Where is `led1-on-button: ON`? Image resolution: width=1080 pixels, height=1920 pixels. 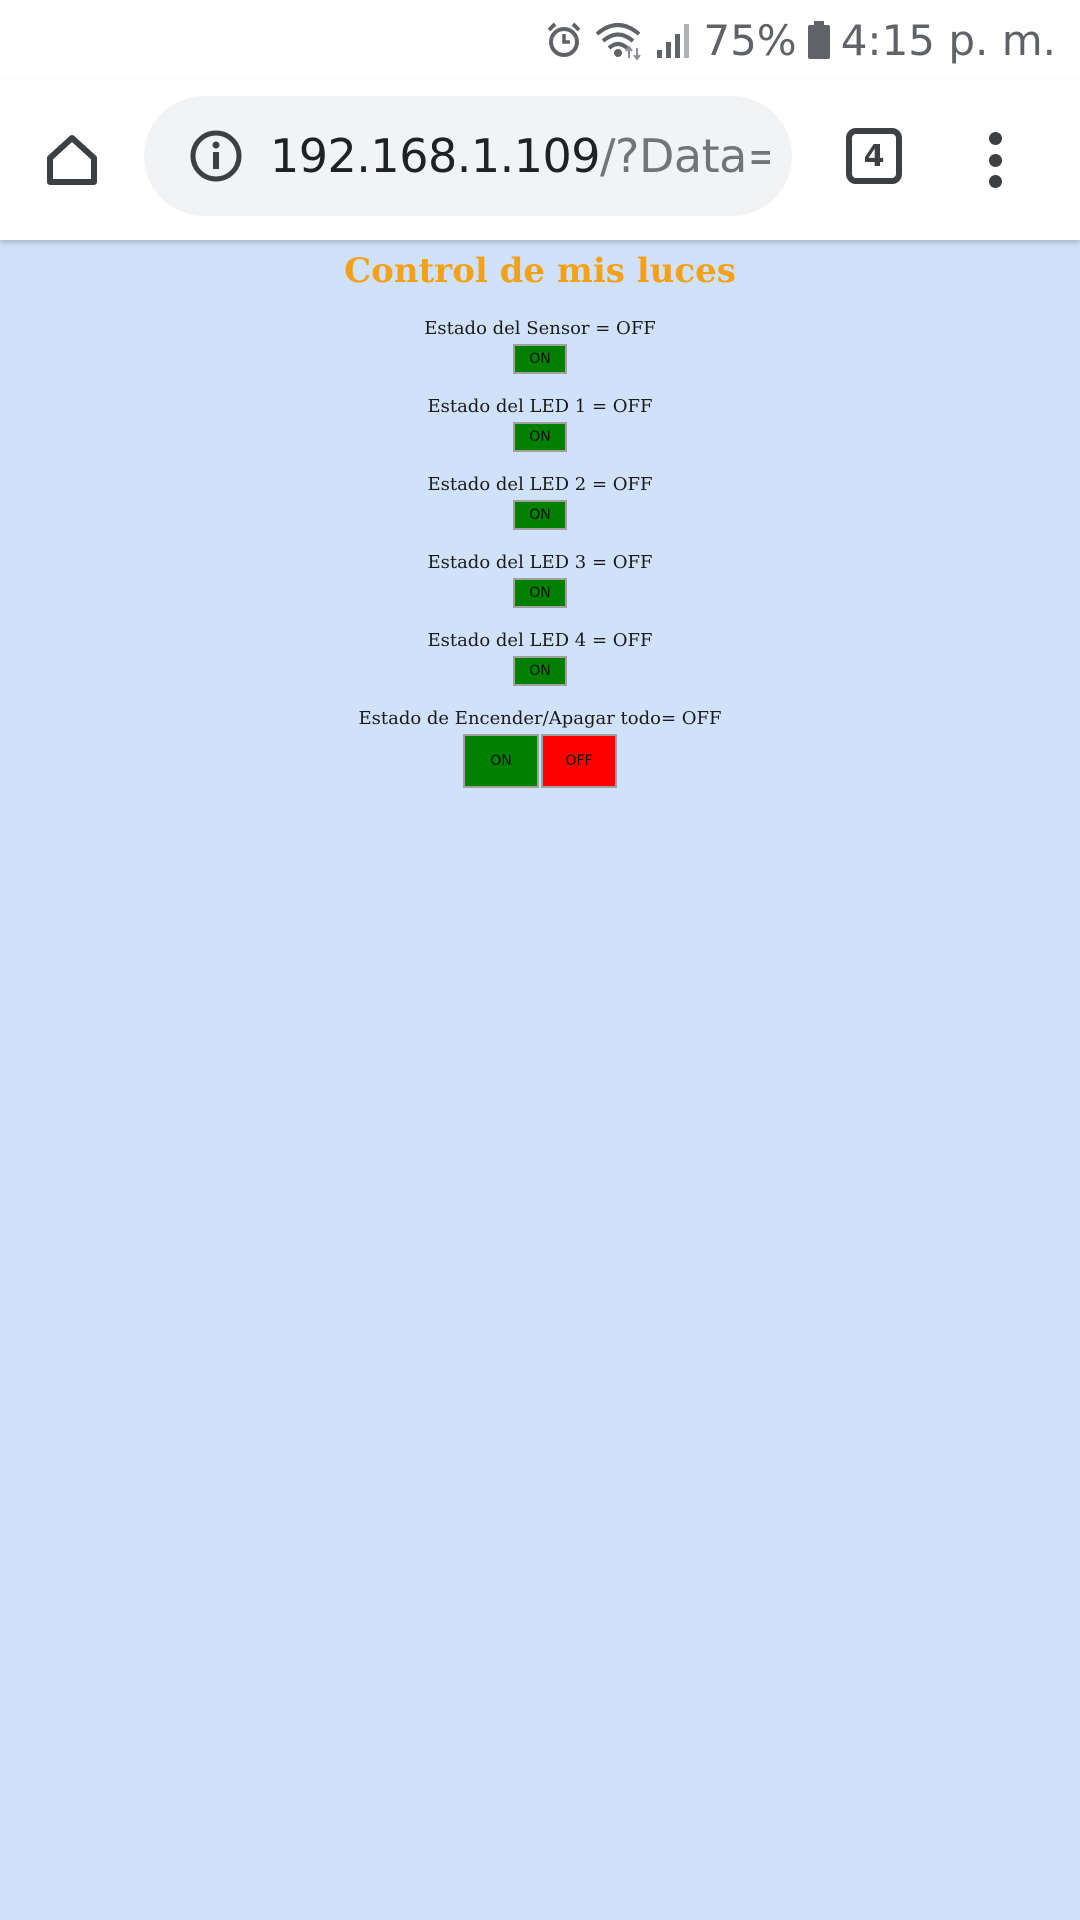
led1-on-button: ON is located at coordinates (540, 437).